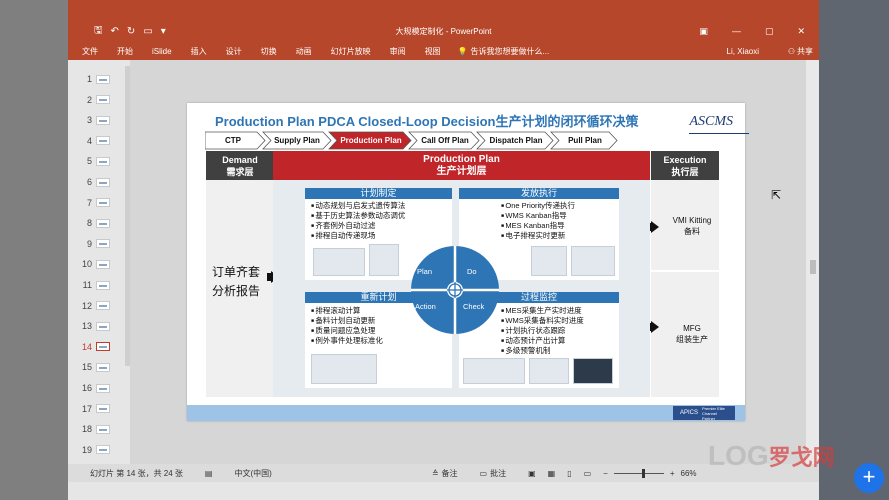  What do you see at coordinates (252, 473) in the screenshot?
I see `language-indicator: 中文(中国)` at bounding box center [252, 473].